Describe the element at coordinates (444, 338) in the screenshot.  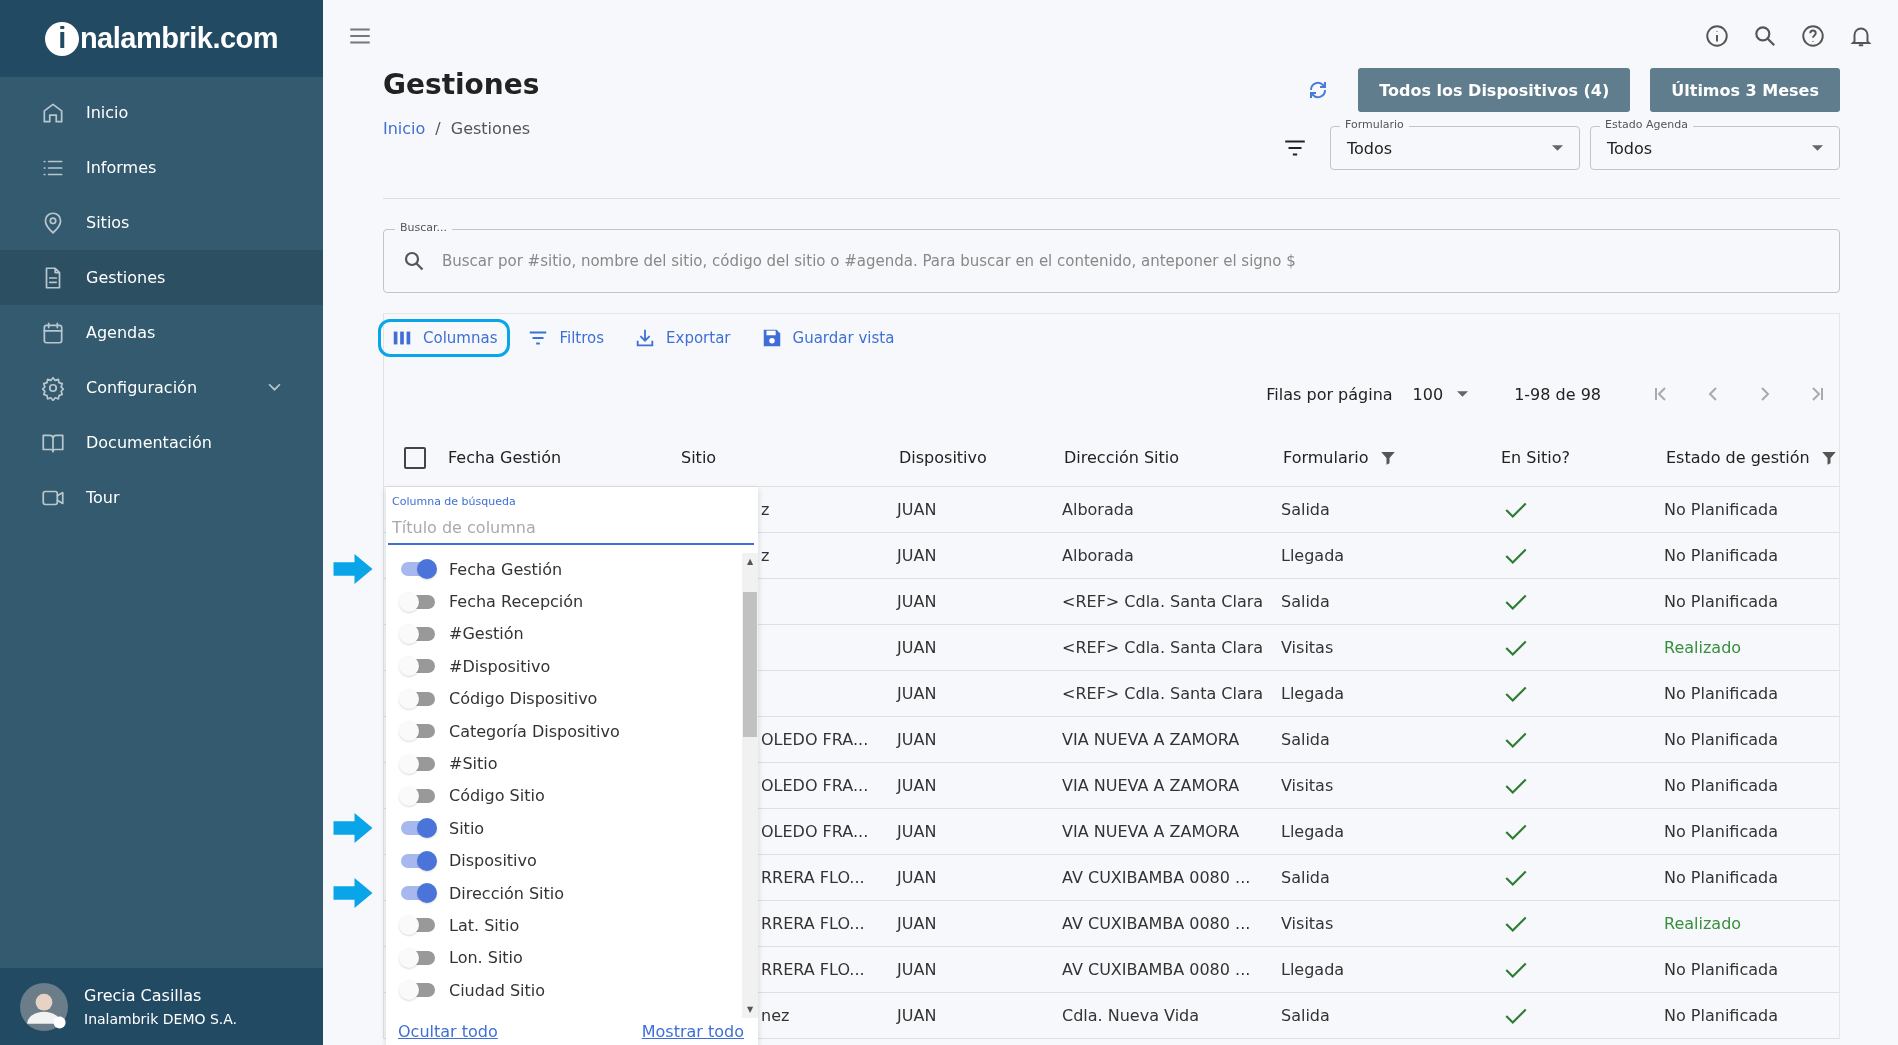
I see `toolbar-button: Columnas` at that location.